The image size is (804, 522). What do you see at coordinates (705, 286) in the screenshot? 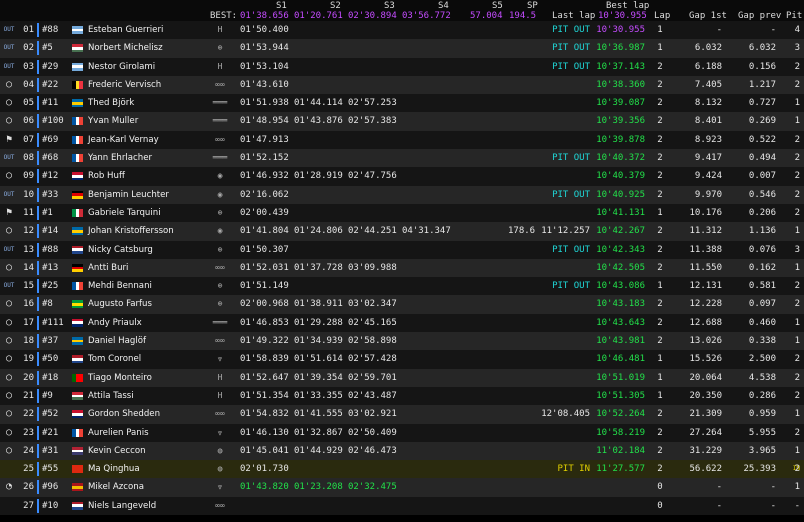
I see `gap-first: 12.131` at bounding box center [705, 286].